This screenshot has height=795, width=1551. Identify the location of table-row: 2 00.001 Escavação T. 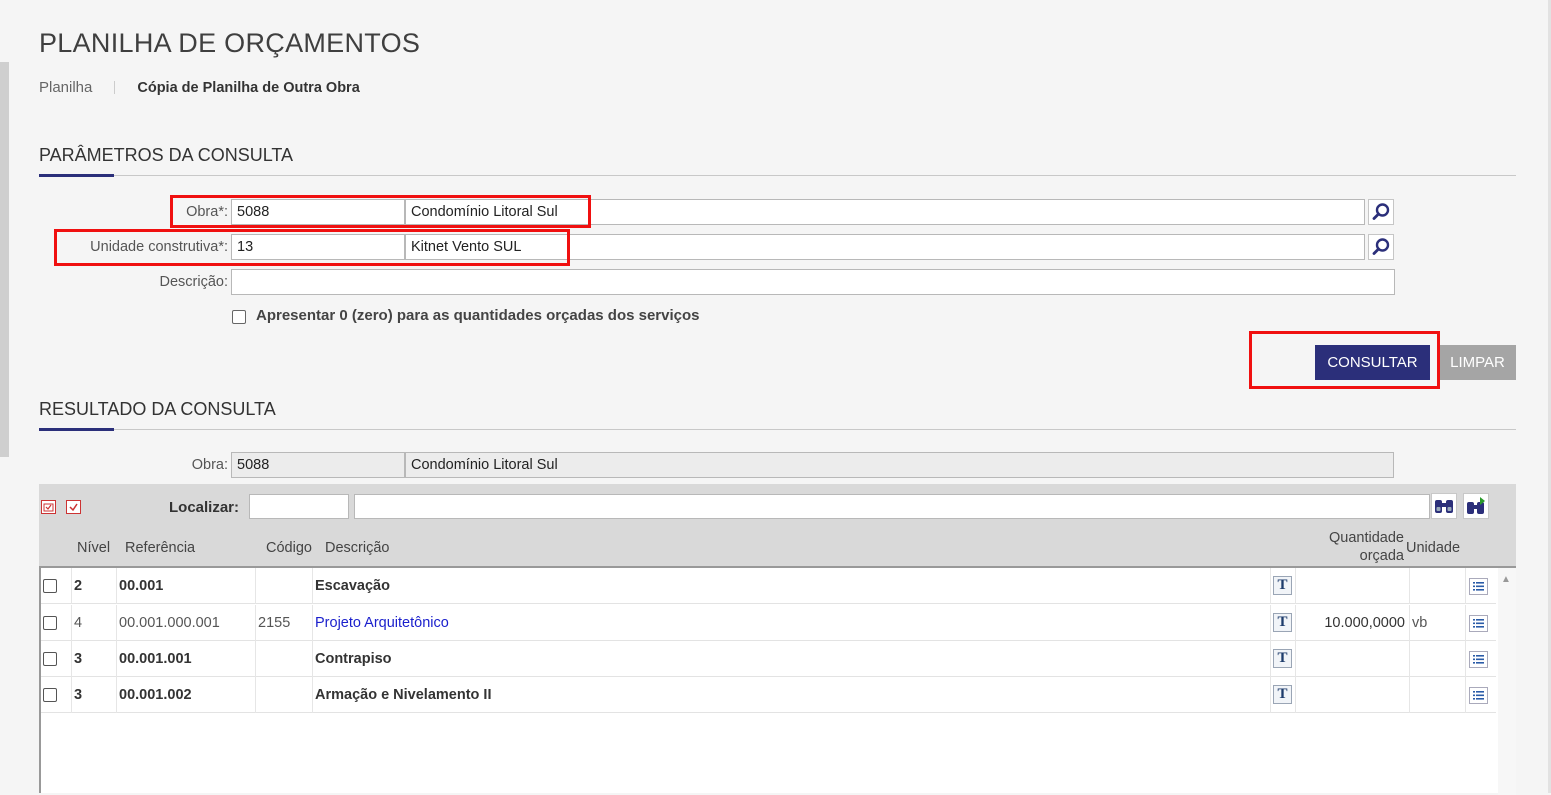
(768, 586).